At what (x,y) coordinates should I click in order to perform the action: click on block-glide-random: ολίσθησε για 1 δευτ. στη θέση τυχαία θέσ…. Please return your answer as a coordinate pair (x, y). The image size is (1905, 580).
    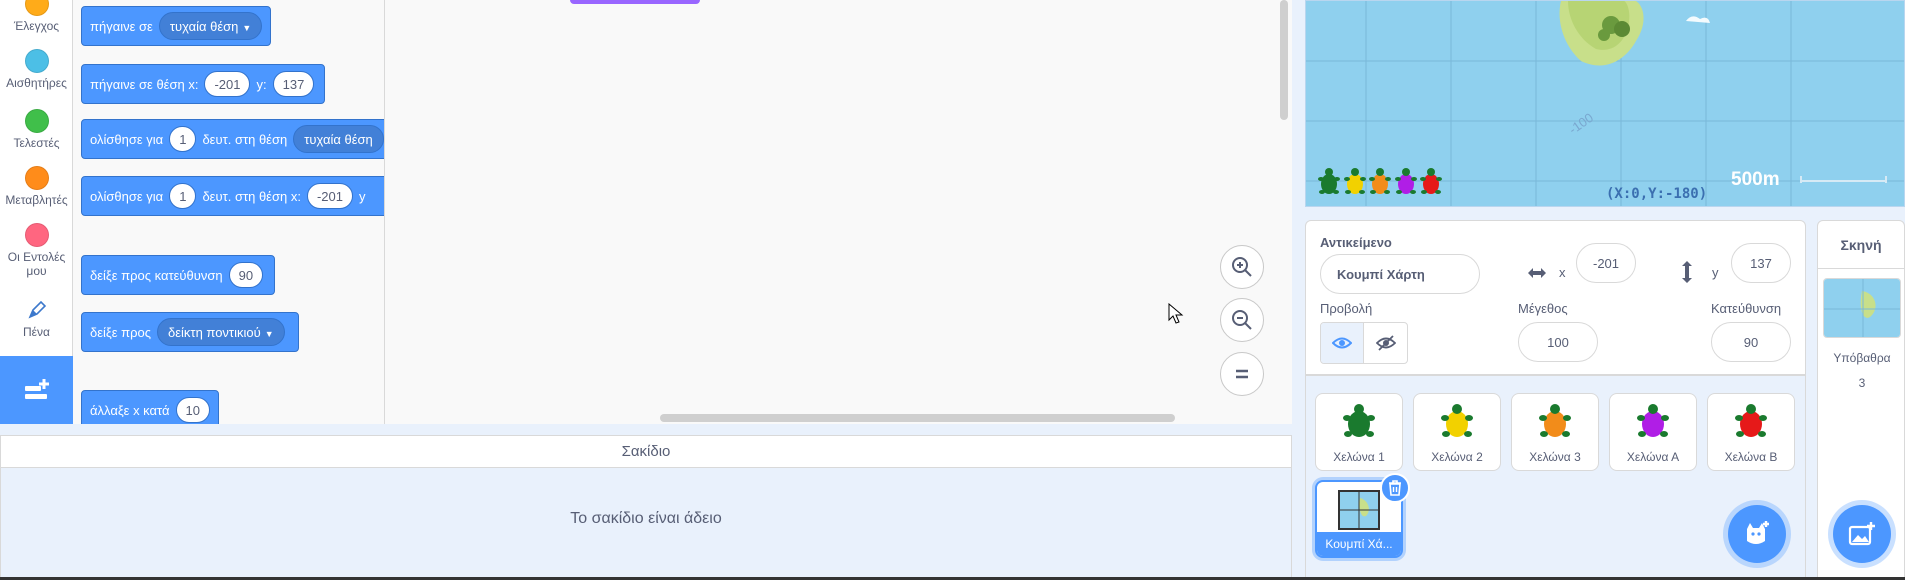
    Looking at the image, I should click on (232, 139).